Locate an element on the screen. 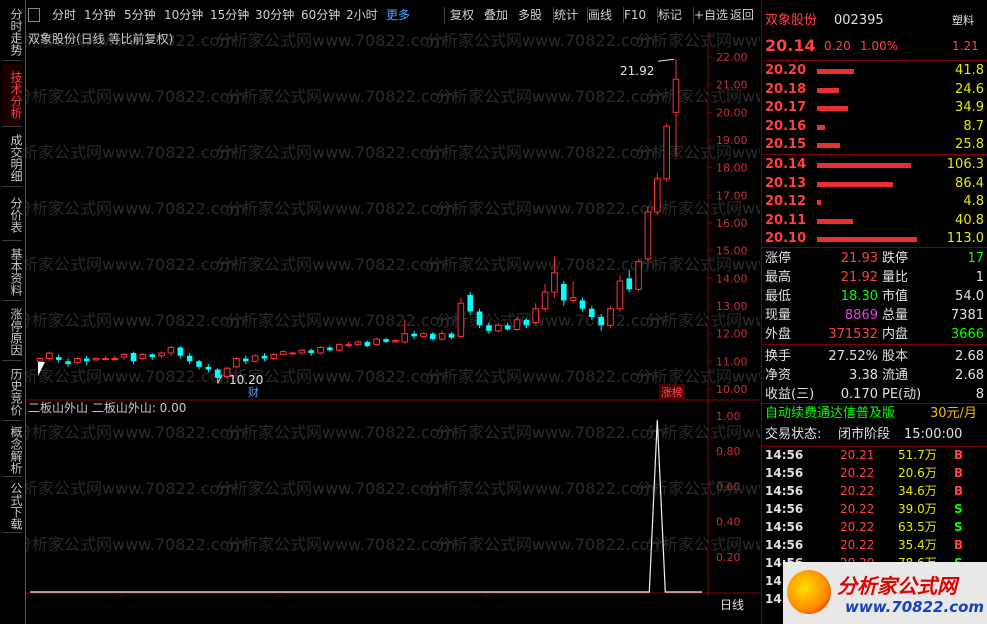 Image resolution: width=987 pixels, height=624 pixels. period-3: 10分钟 is located at coordinates (183, 15).